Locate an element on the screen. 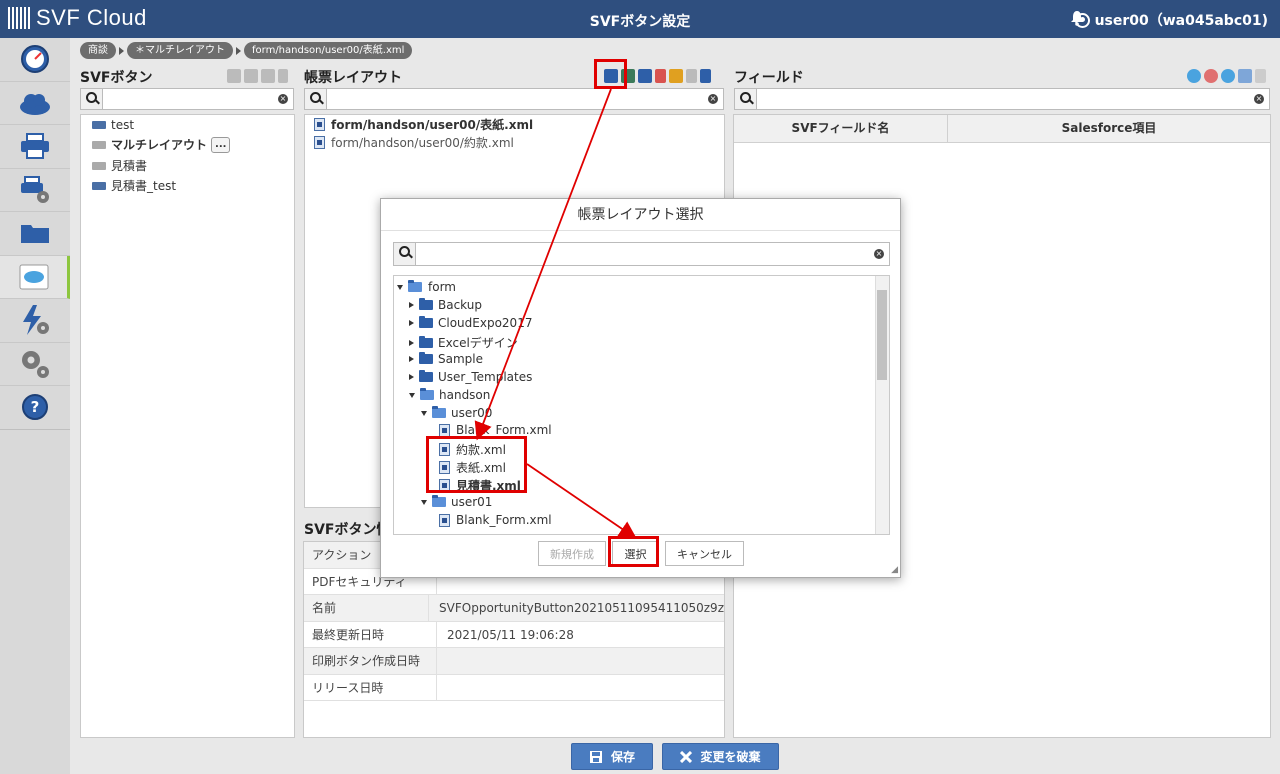  move-up-icon is located at coordinates (691, 76).